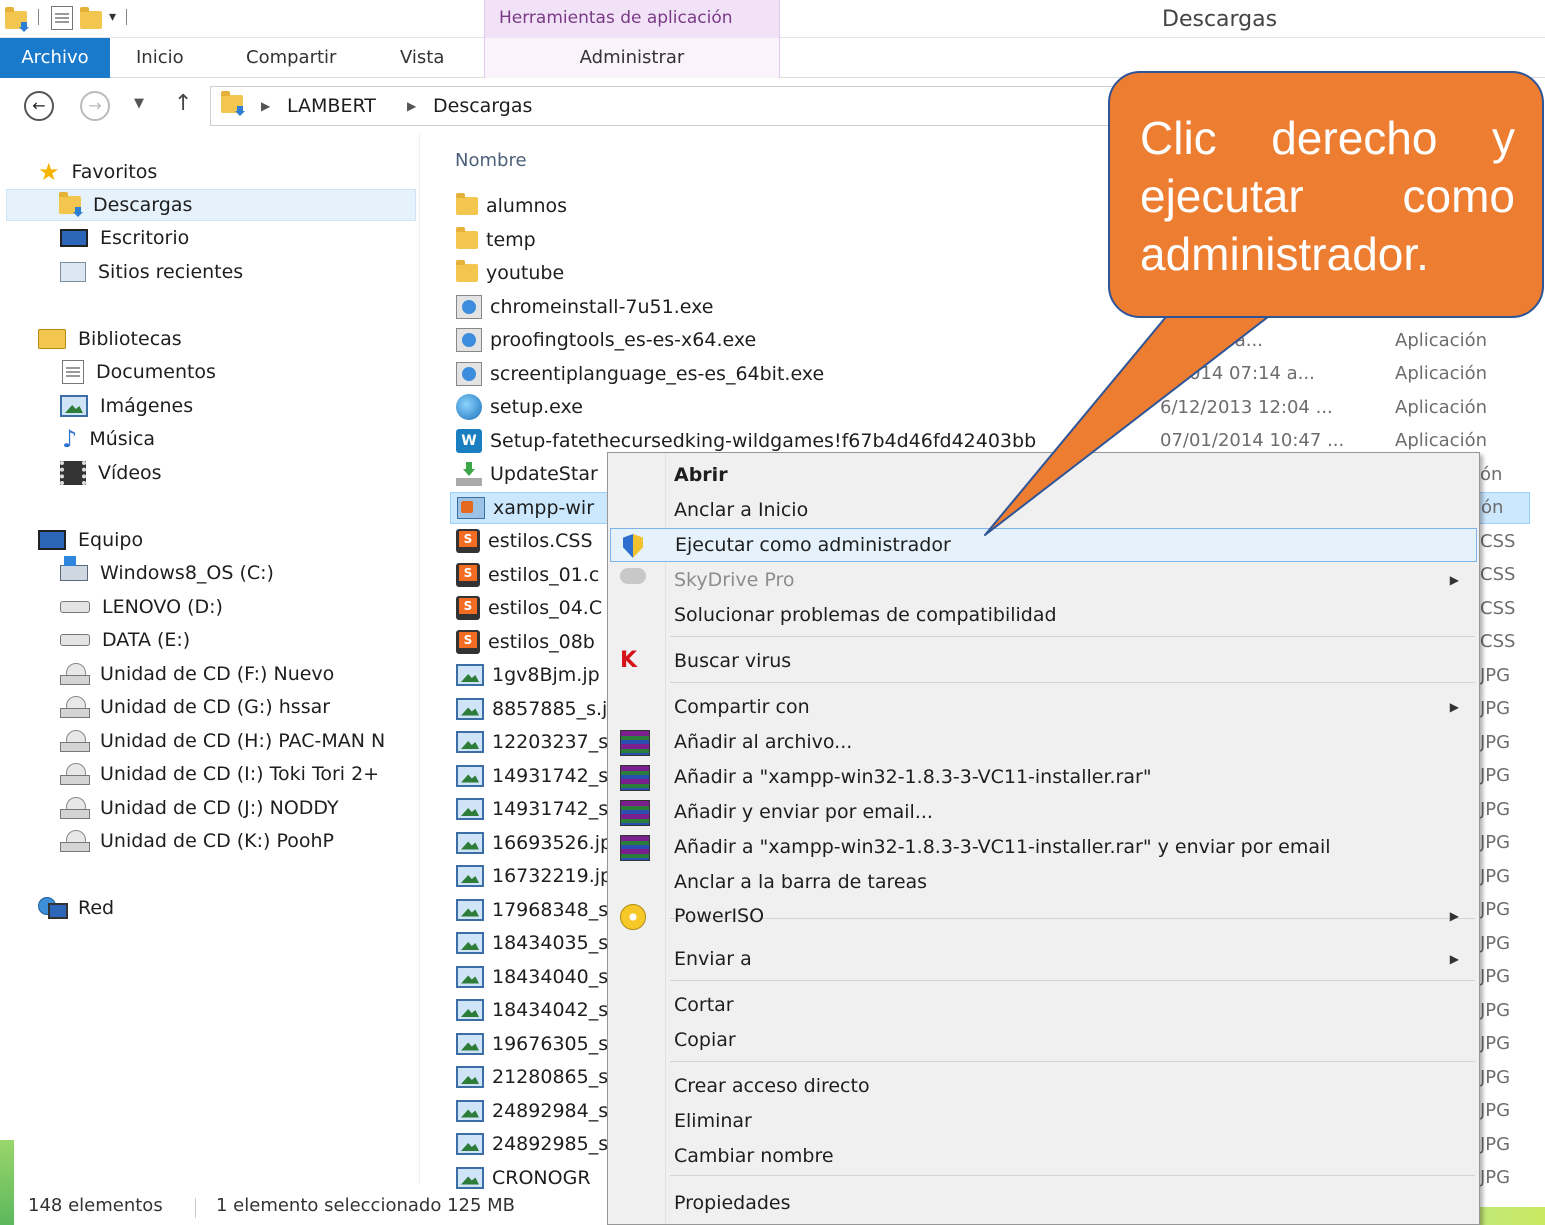 The height and width of the screenshot is (1225, 1545). I want to click on menu-item-propiedades: Propiedades, so click(1043, 1203).